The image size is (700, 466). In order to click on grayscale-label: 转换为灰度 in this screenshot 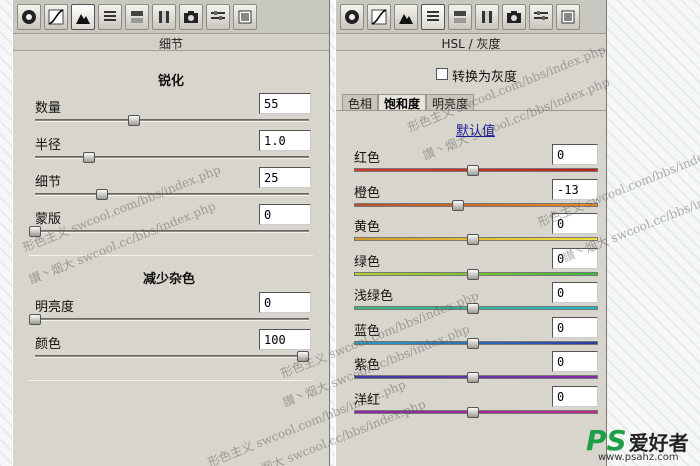, I will do `click(485, 77)`.